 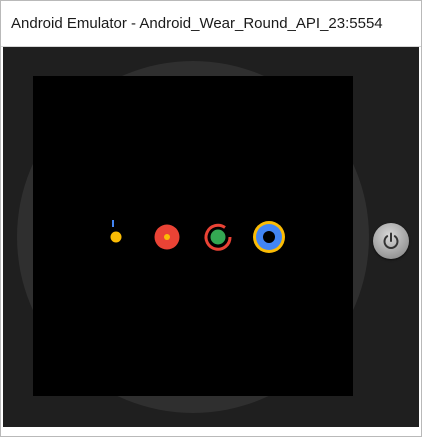 What do you see at coordinates (113, 223) in the screenshot?
I see `blue-tick` at bounding box center [113, 223].